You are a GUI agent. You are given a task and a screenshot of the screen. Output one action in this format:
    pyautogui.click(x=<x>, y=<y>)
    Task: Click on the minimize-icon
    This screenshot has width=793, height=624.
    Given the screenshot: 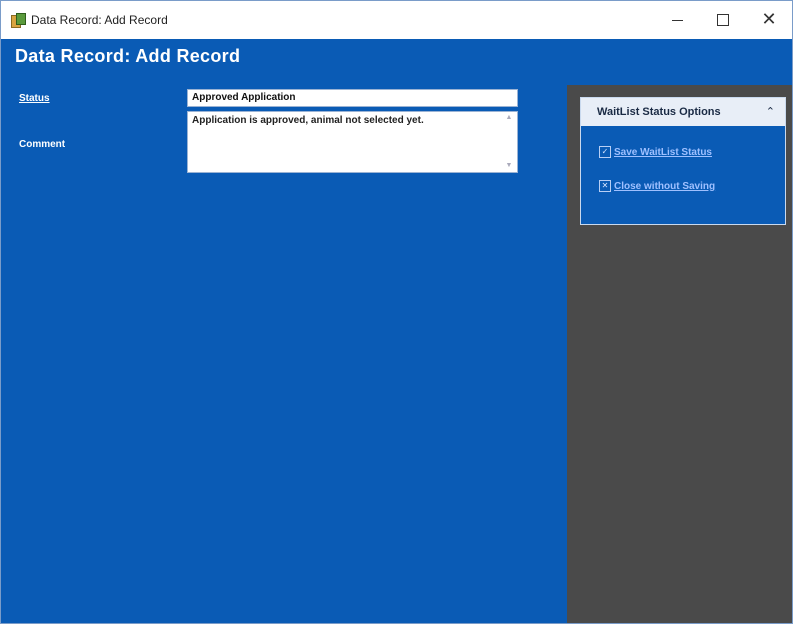 What is the action you would take?
    pyautogui.click(x=677, y=20)
    